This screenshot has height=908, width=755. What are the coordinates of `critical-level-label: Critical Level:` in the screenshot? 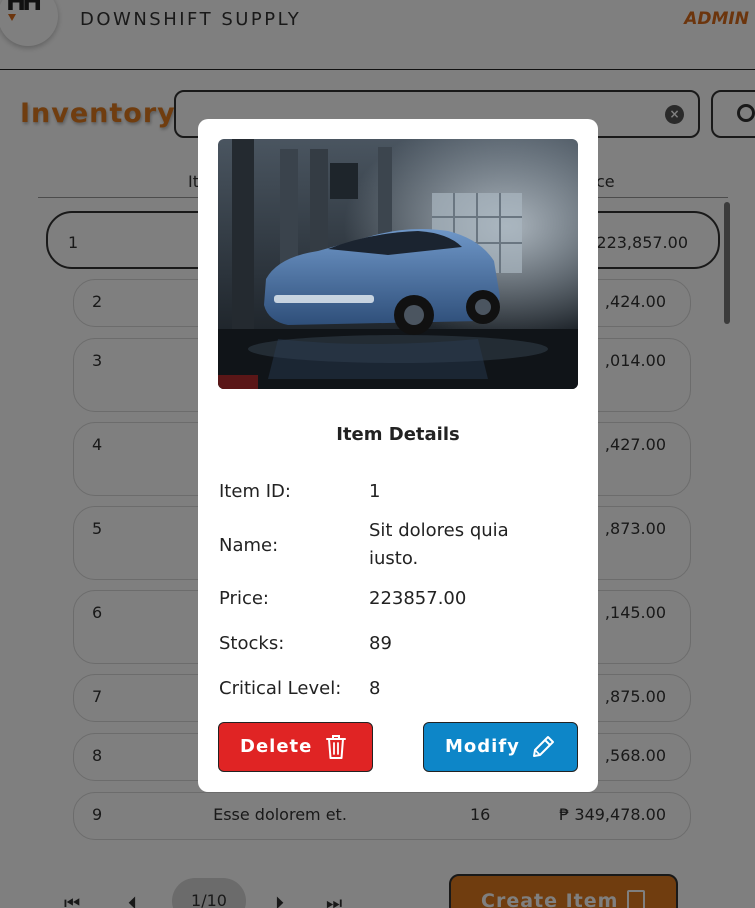 It's located at (280, 688).